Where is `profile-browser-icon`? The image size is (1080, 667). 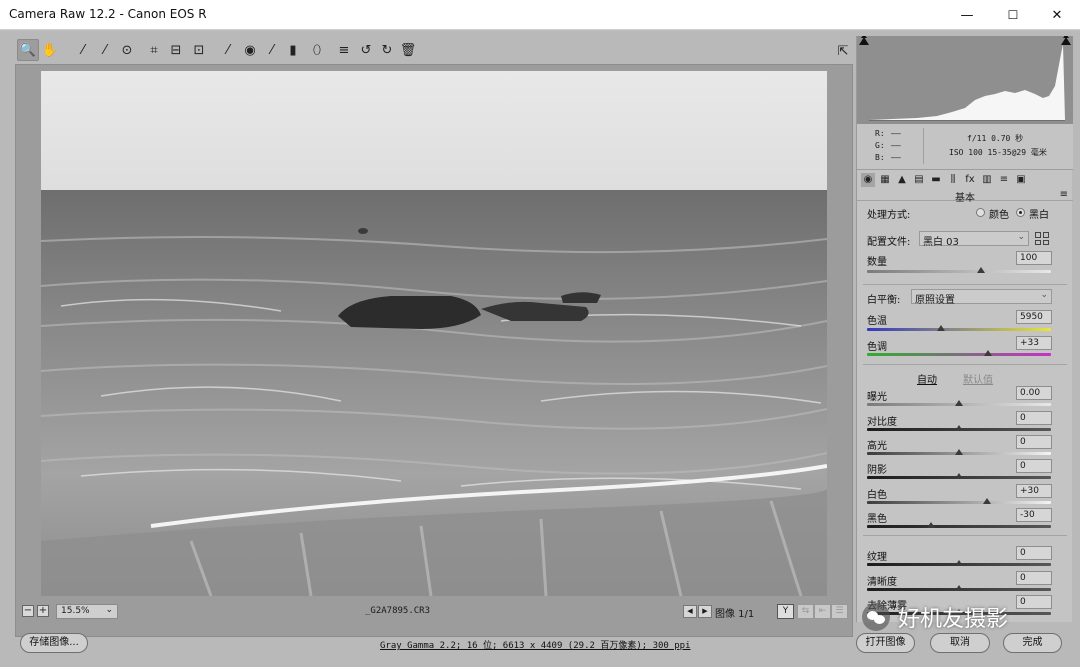
profile-browser-icon is located at coordinates (1042, 238).